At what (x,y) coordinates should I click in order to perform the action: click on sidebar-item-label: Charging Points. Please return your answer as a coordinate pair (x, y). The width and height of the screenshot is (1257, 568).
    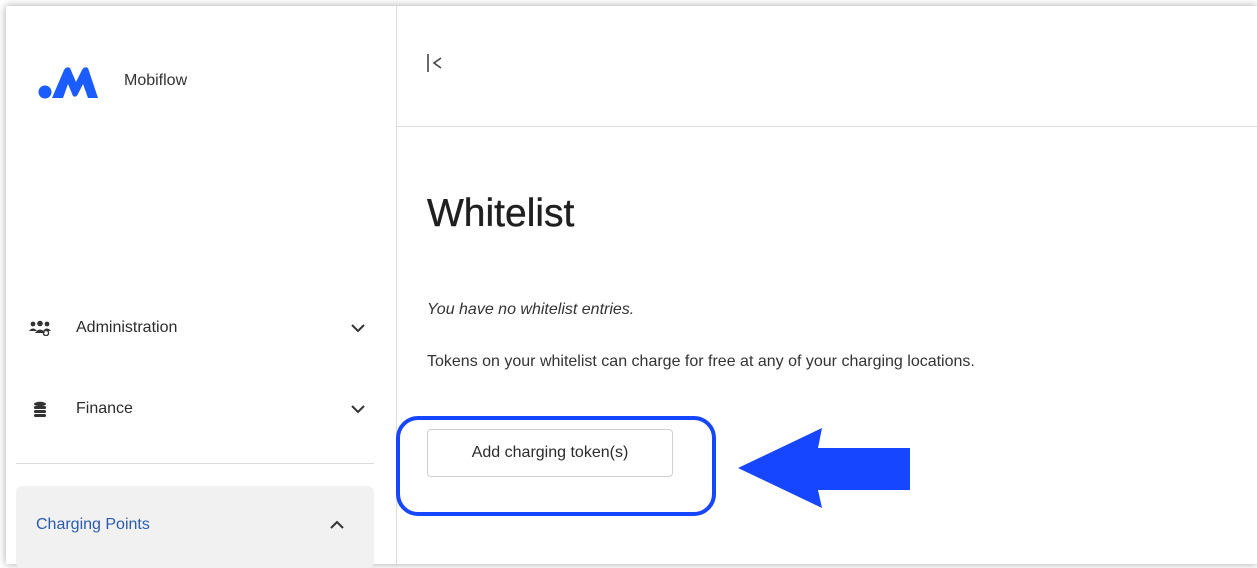
    Looking at the image, I should click on (93, 524).